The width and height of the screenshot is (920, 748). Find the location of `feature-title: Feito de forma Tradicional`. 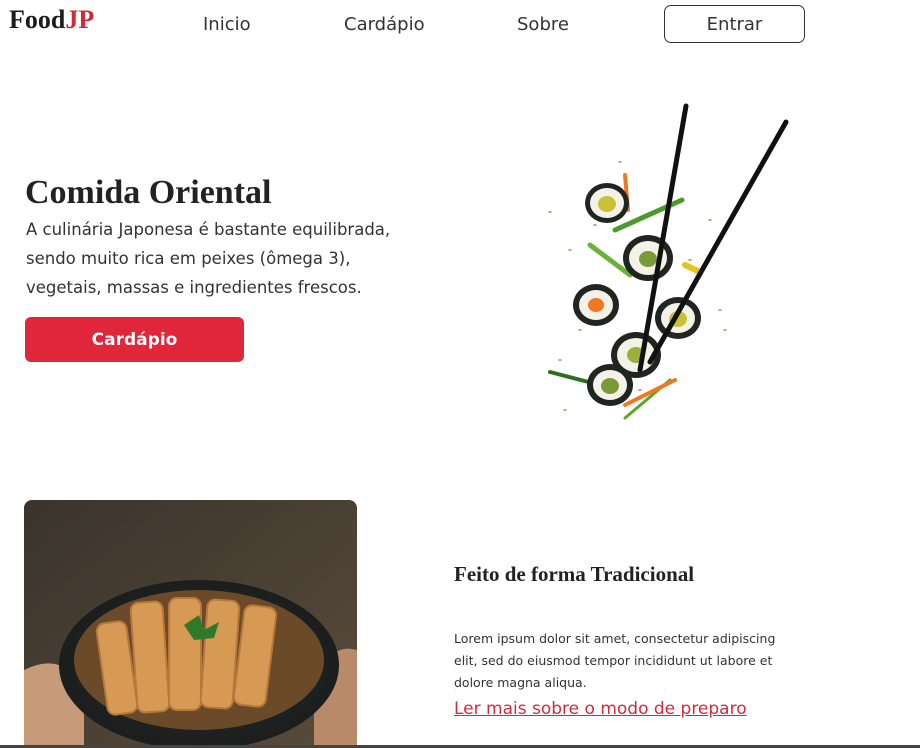

feature-title: Feito de forma Tradicional is located at coordinates (574, 574).